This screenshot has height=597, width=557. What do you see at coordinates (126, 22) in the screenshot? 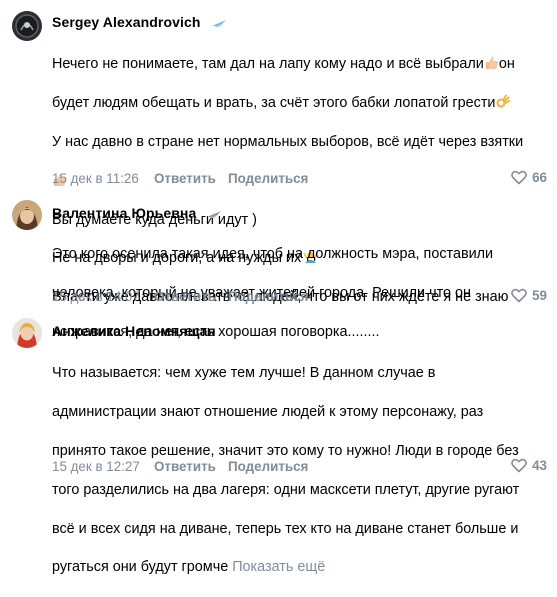
I see `author-name: Sergey Alexandrovich` at bounding box center [126, 22].